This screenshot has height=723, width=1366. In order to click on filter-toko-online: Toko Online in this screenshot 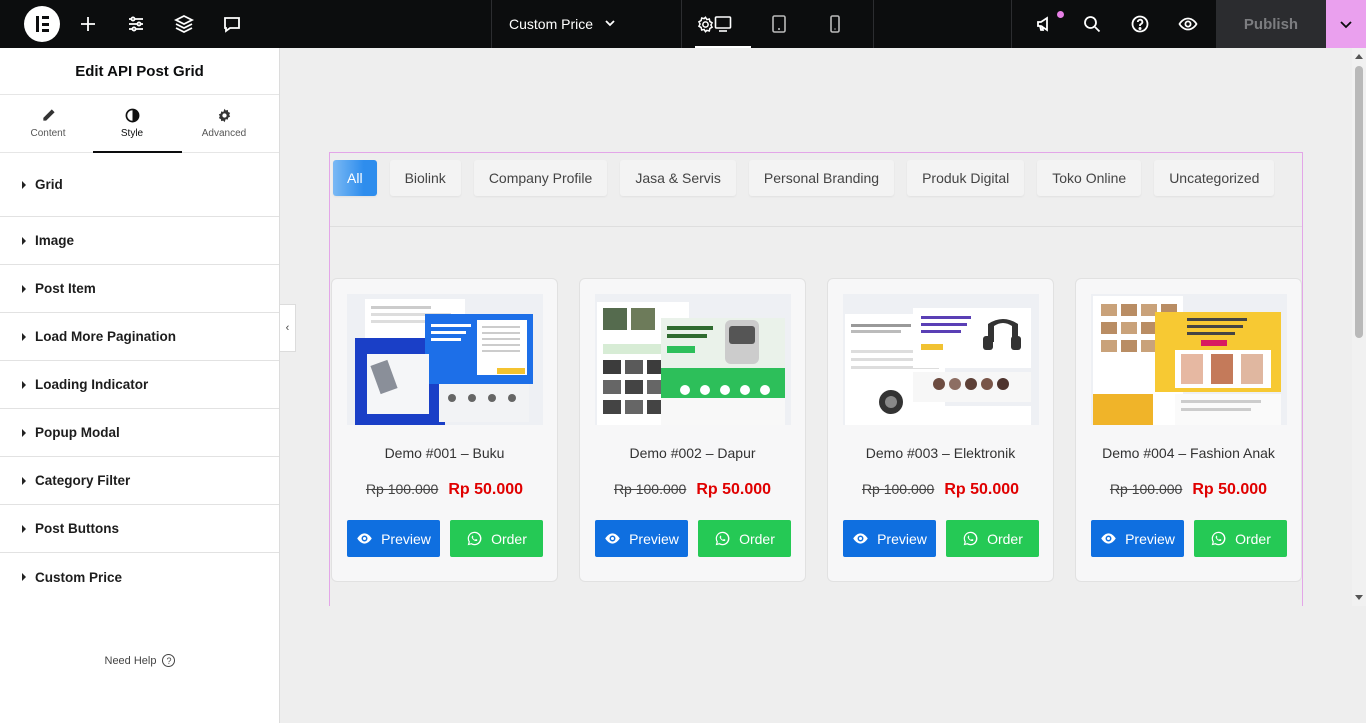, I will do `click(1089, 178)`.